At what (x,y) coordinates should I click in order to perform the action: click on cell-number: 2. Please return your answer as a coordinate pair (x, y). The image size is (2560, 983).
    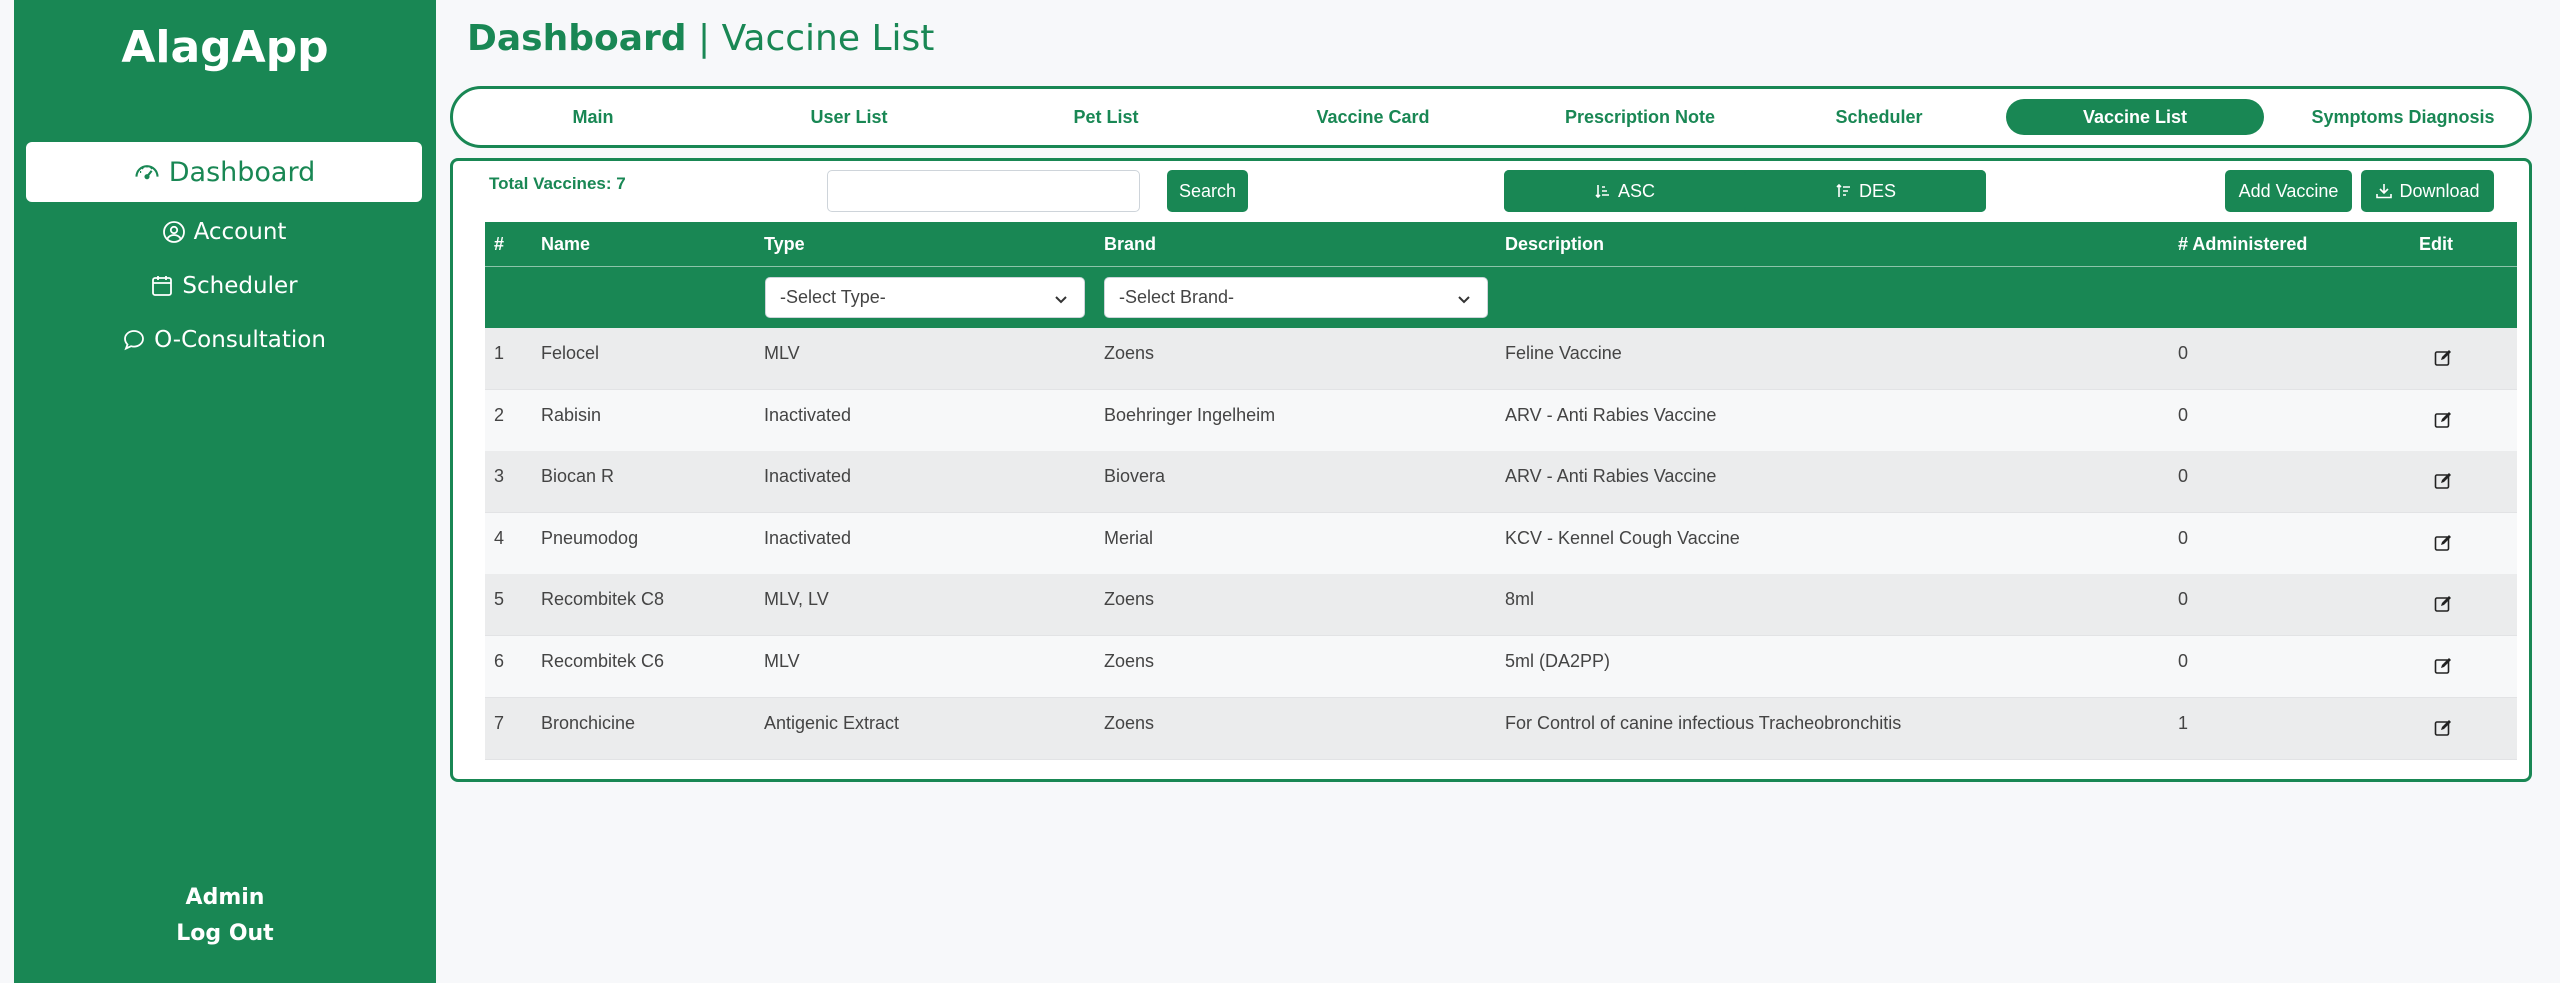
    Looking at the image, I should click on (499, 414).